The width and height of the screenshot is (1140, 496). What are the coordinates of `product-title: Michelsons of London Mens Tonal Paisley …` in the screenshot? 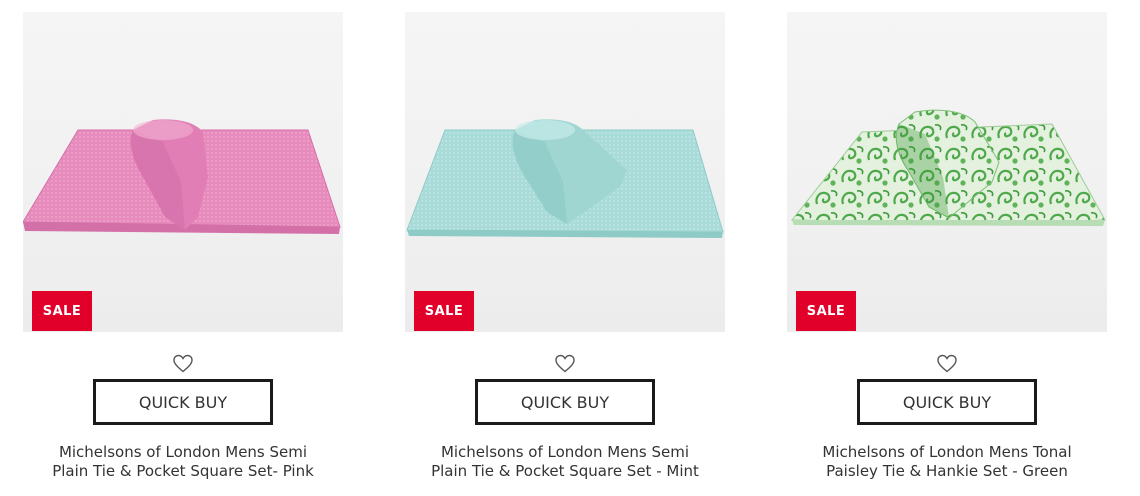 It's located at (947, 462).